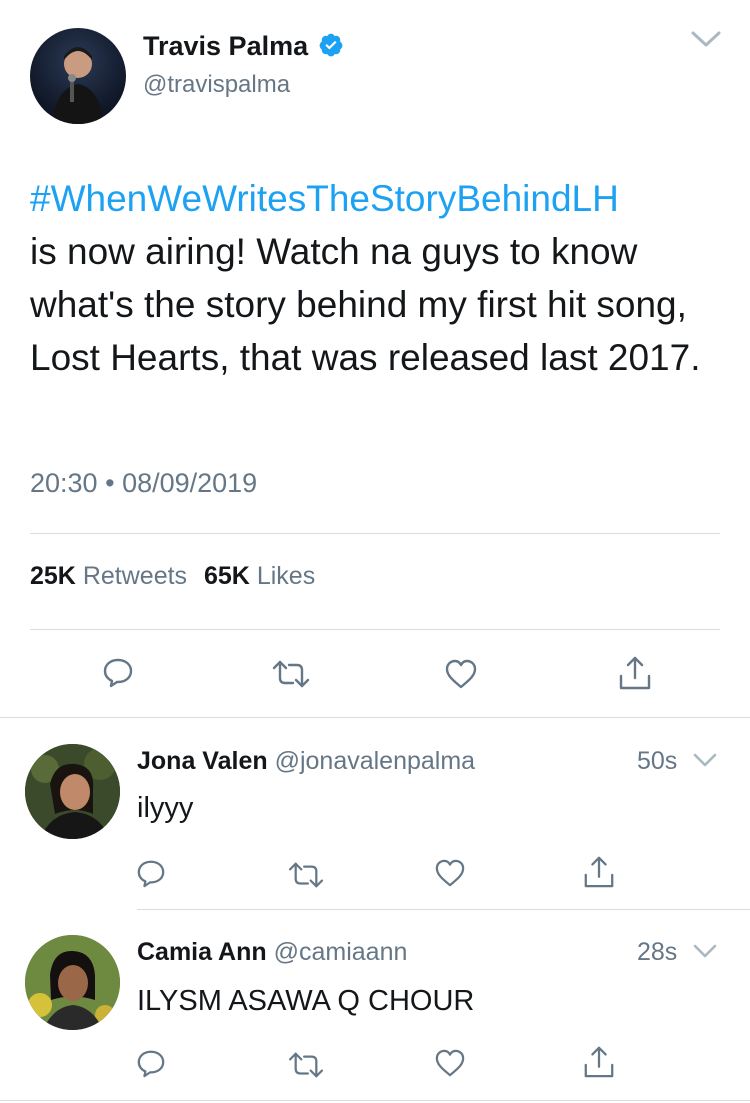 The width and height of the screenshot is (750, 1103). What do you see at coordinates (202, 761) in the screenshot?
I see `reply-author-name: Jona Valen` at bounding box center [202, 761].